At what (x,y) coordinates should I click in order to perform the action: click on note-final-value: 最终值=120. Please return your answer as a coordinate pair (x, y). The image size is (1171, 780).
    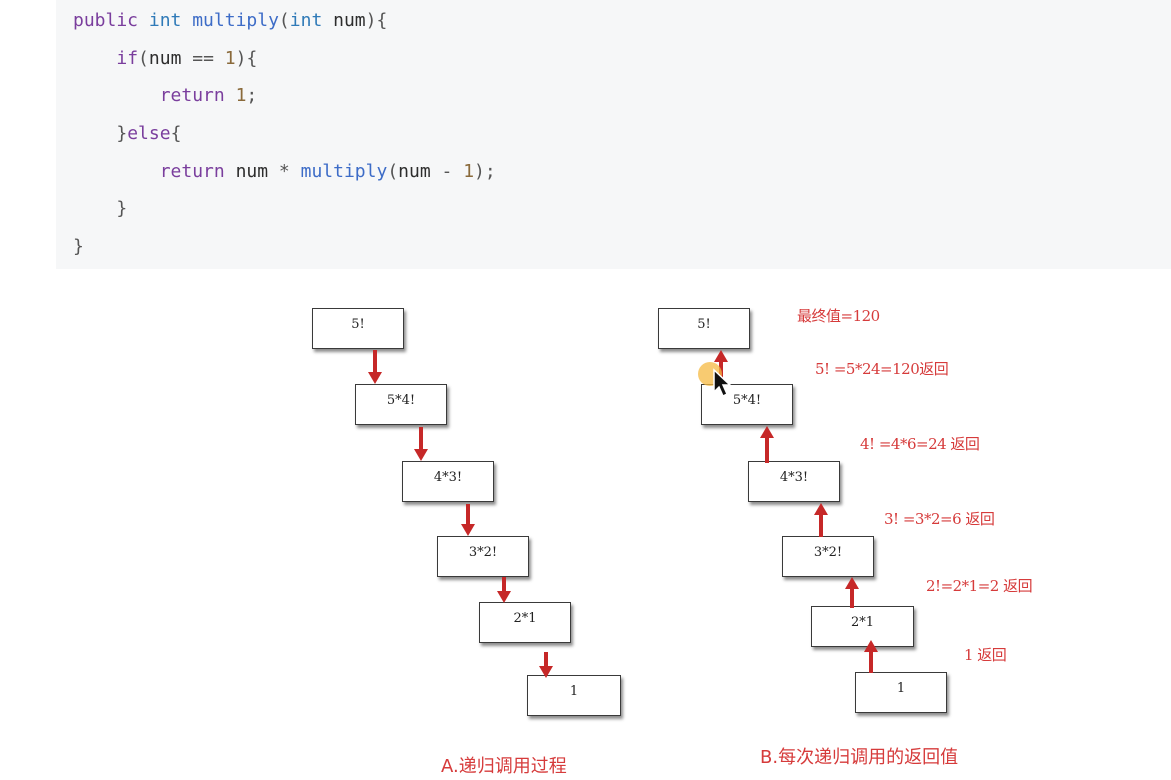
    Looking at the image, I should click on (838, 316).